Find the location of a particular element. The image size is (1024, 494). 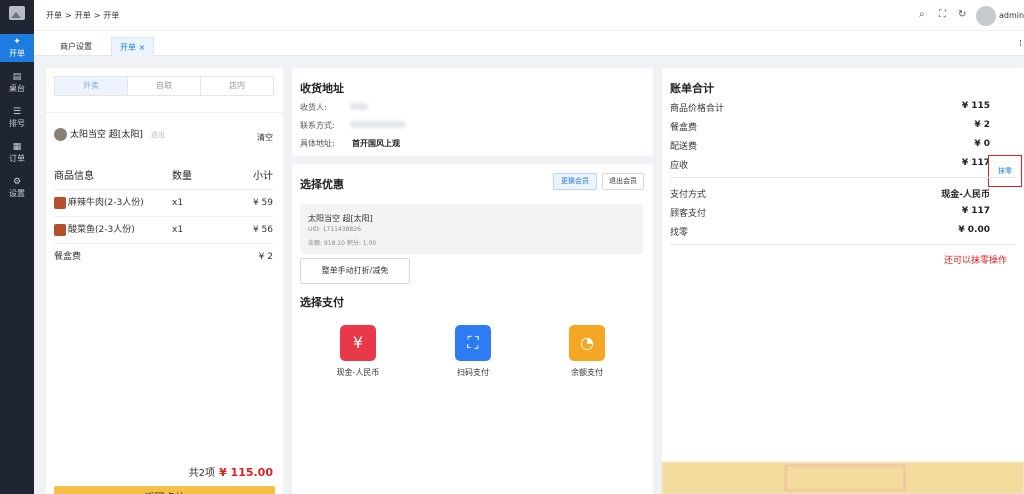

detail-value: 首开国风上观 is located at coordinates (376, 143).